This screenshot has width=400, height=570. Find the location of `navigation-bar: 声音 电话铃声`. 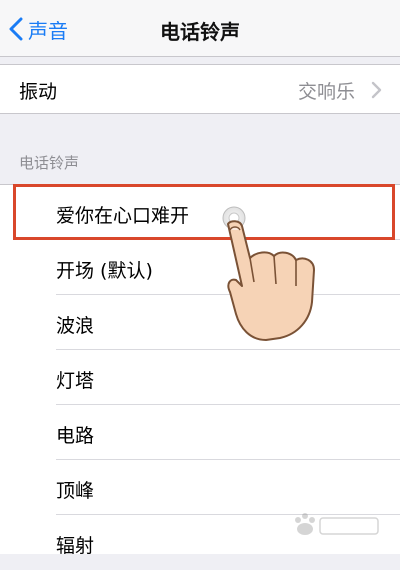

navigation-bar: 声音 电话铃声 is located at coordinates (200, 28).